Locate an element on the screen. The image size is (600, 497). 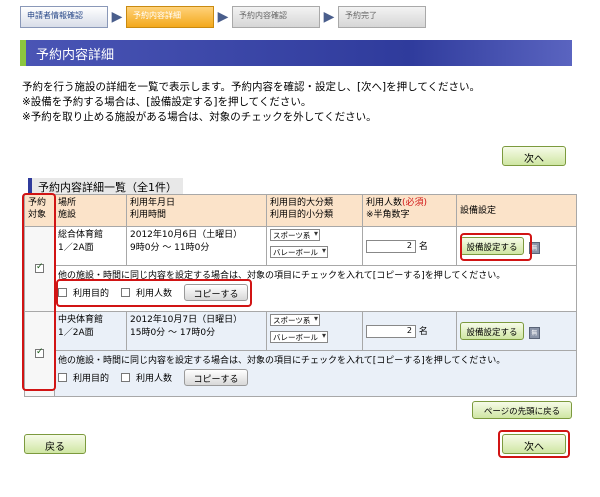
use-date: 2012年10月6日（土曜日） is located at coordinates (186, 235).